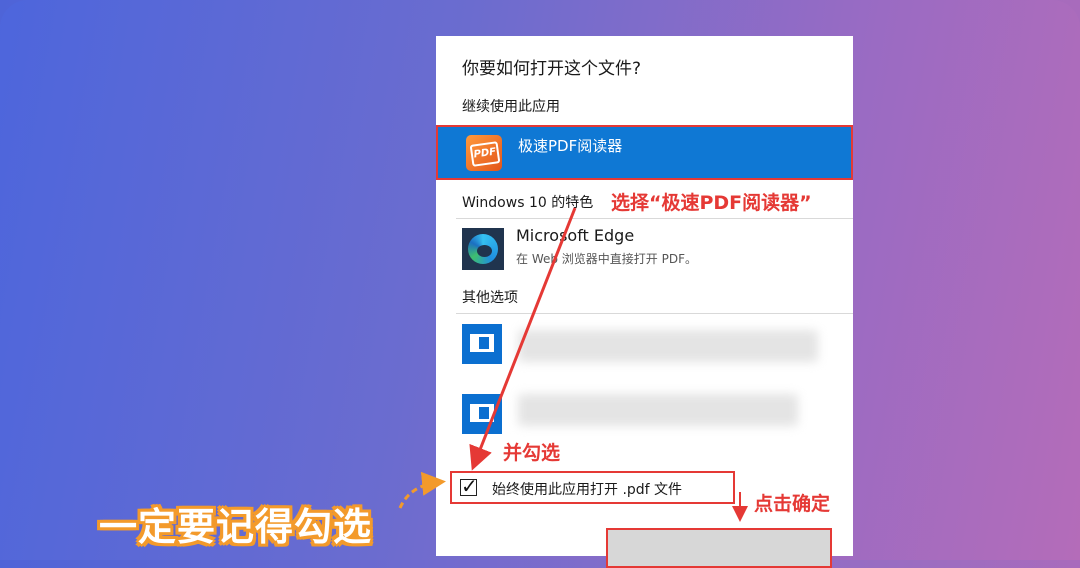 Image resolution: width=1080 pixels, height=568 pixels. What do you see at coordinates (523, 339) in the screenshot?
I see `arrow-to-checkbox` at bounding box center [523, 339].